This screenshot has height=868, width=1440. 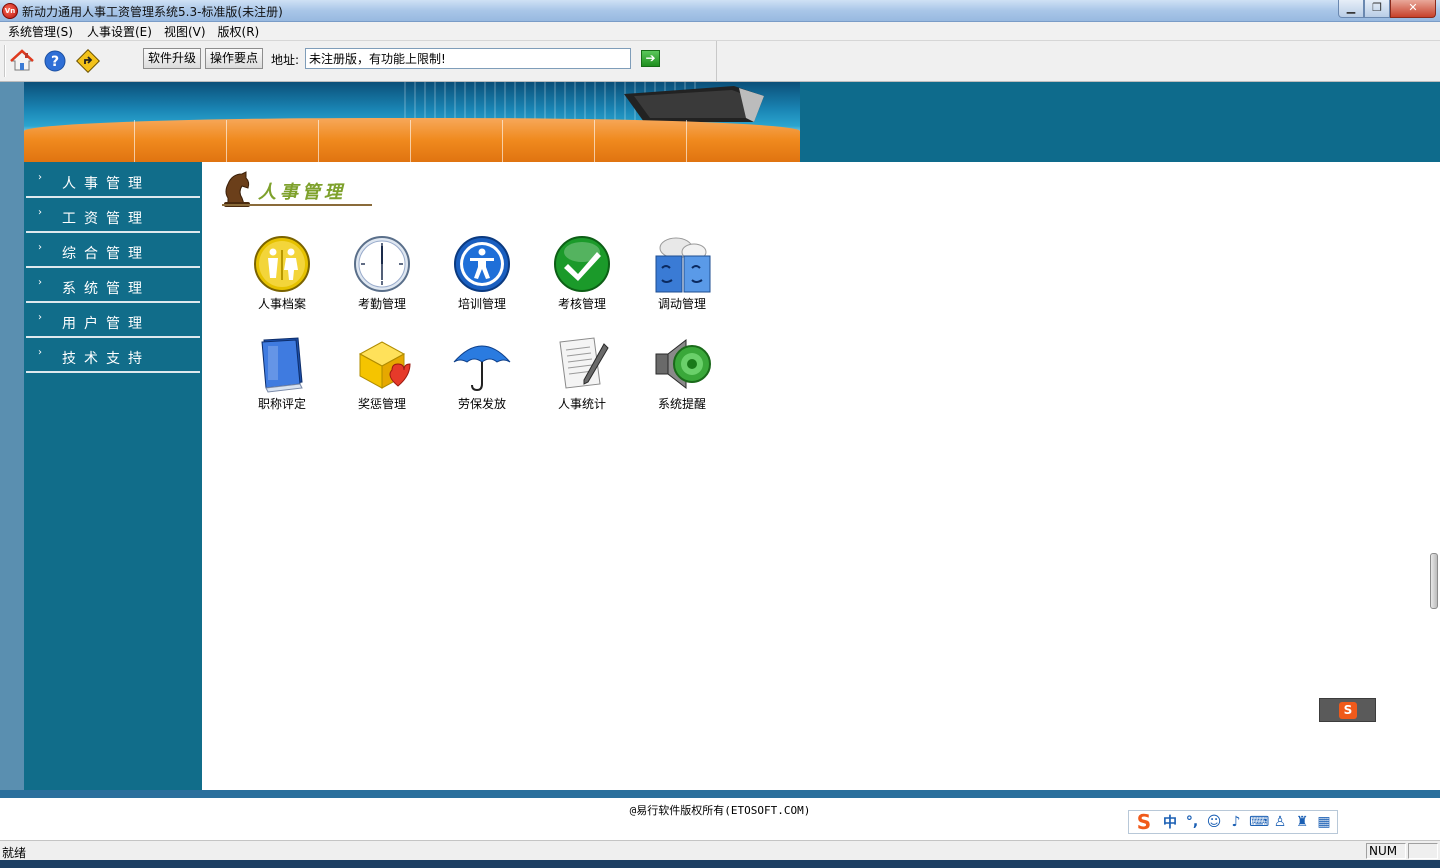 I want to click on status-bar: 就绪 NUM, so click(x=720, y=850).